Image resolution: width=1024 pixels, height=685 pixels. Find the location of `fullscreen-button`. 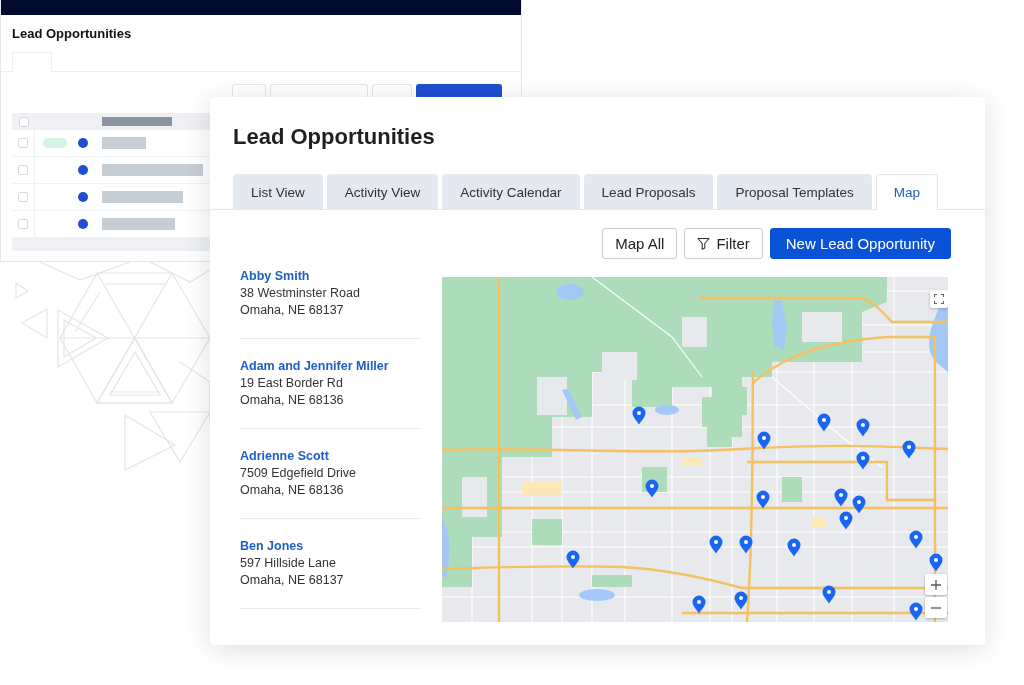

fullscreen-button is located at coordinates (939, 299).